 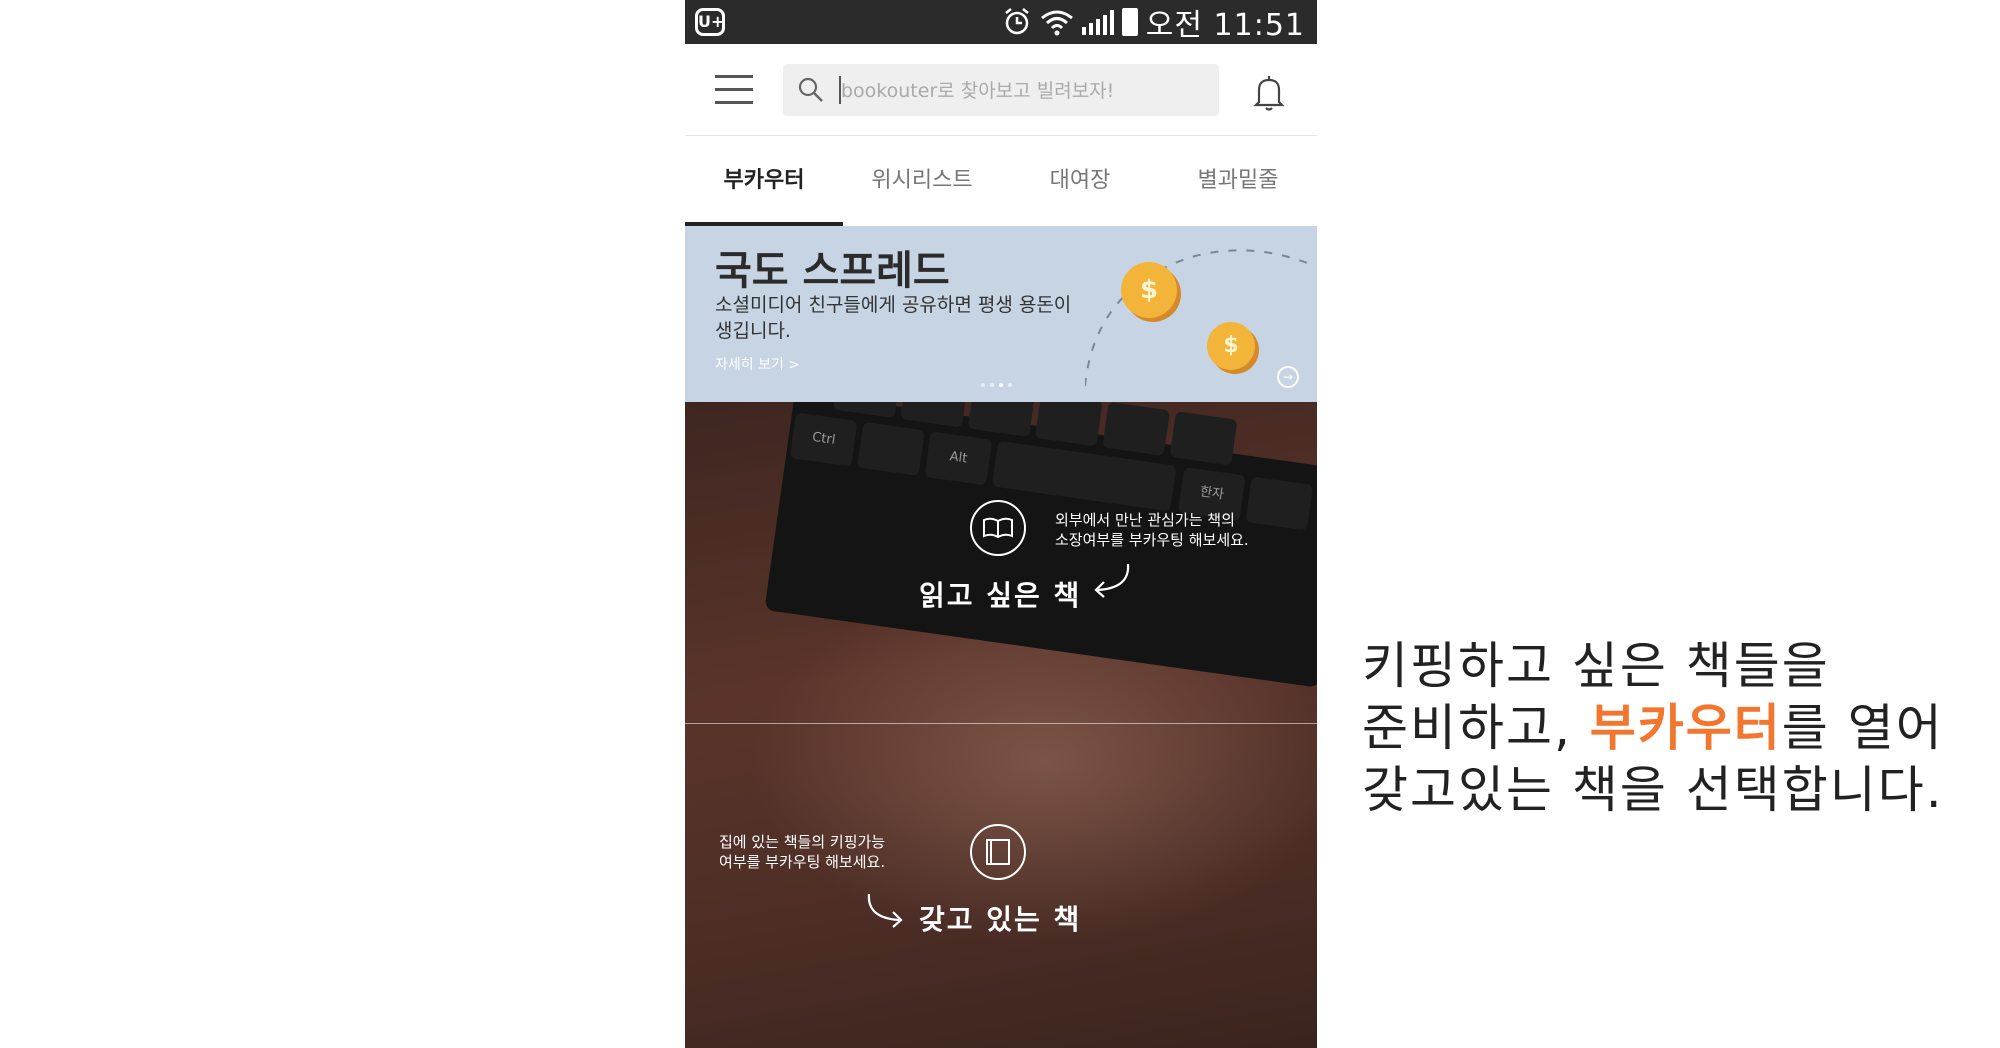 What do you see at coordinates (734, 90) in the screenshot?
I see `menu-icon` at bounding box center [734, 90].